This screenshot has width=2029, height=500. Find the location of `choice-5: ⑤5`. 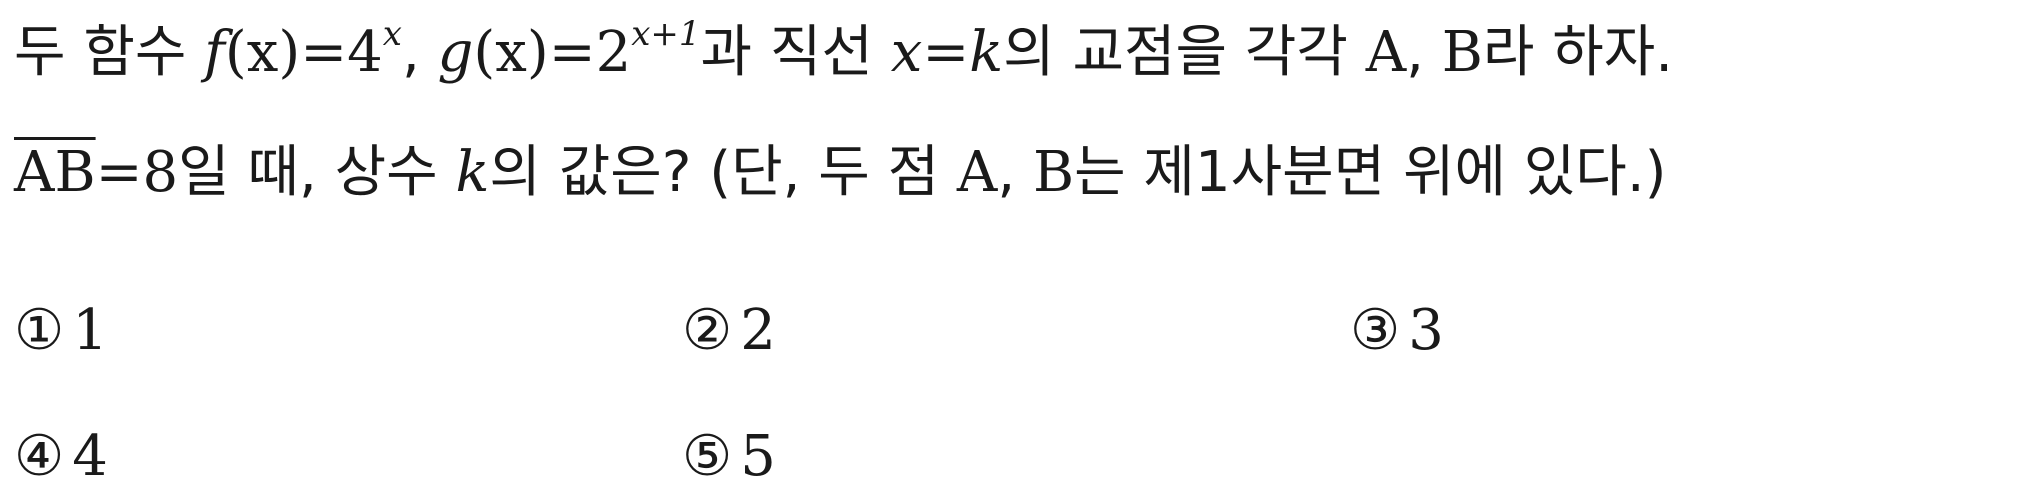

choice-5: ⑤5 is located at coordinates (729, 457).